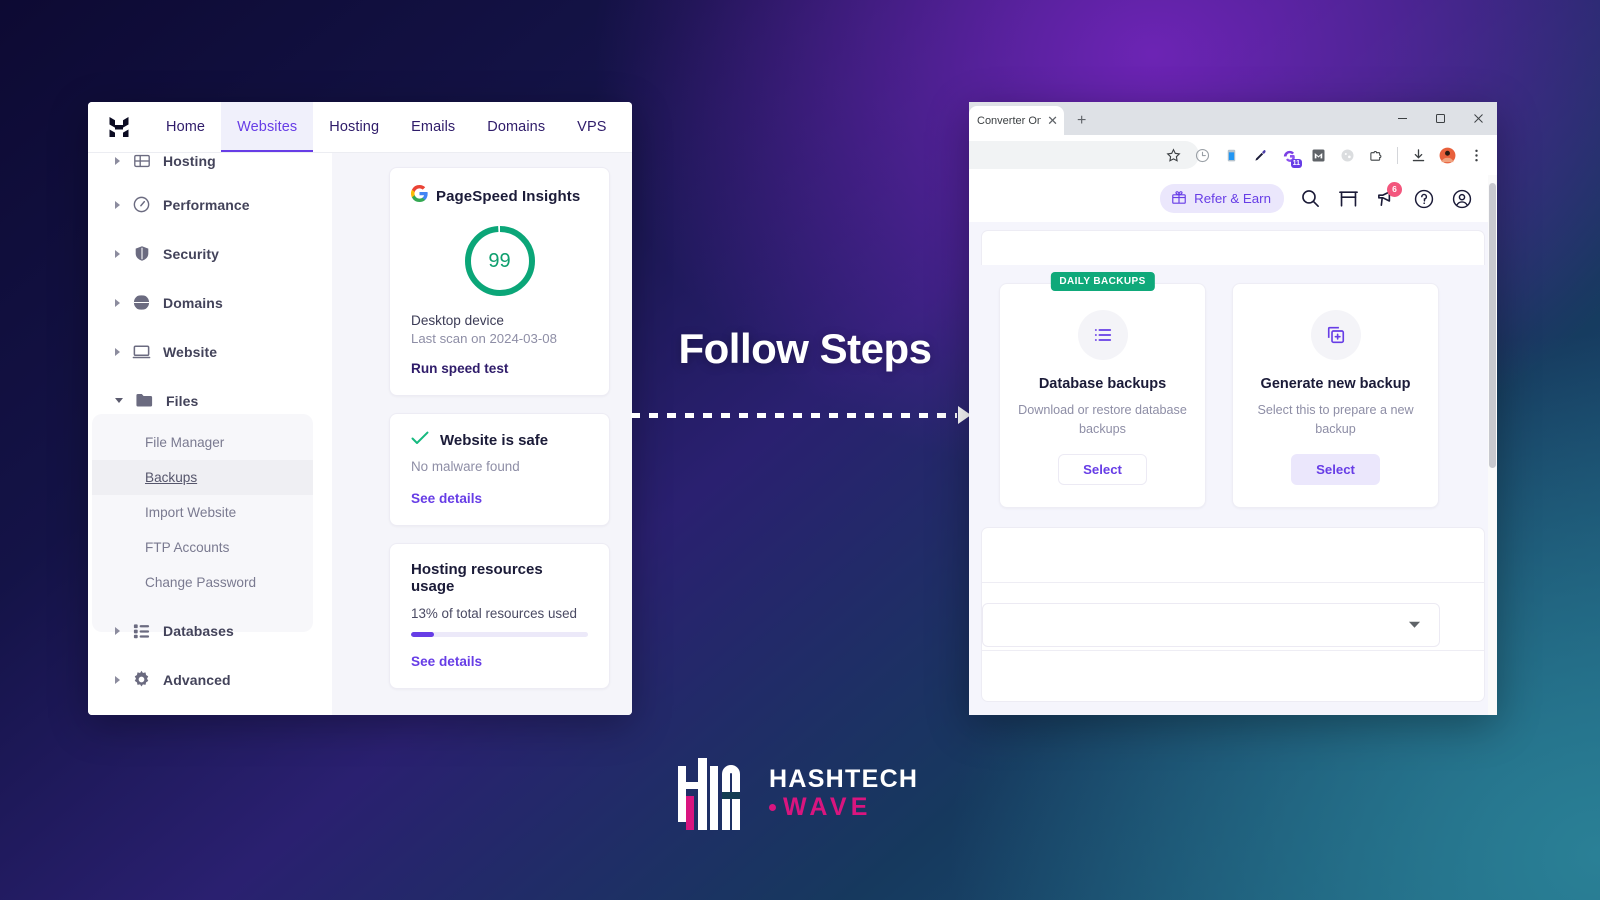 This screenshot has width=1600, height=900. Describe the element at coordinates (1462, 199) in the screenshot. I see `account-avatar-icon` at that location.